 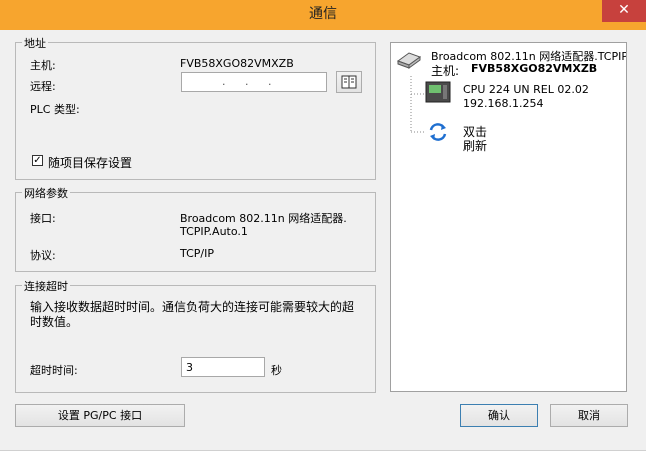 I want to click on remote-ip-field: . . ., so click(x=254, y=82).